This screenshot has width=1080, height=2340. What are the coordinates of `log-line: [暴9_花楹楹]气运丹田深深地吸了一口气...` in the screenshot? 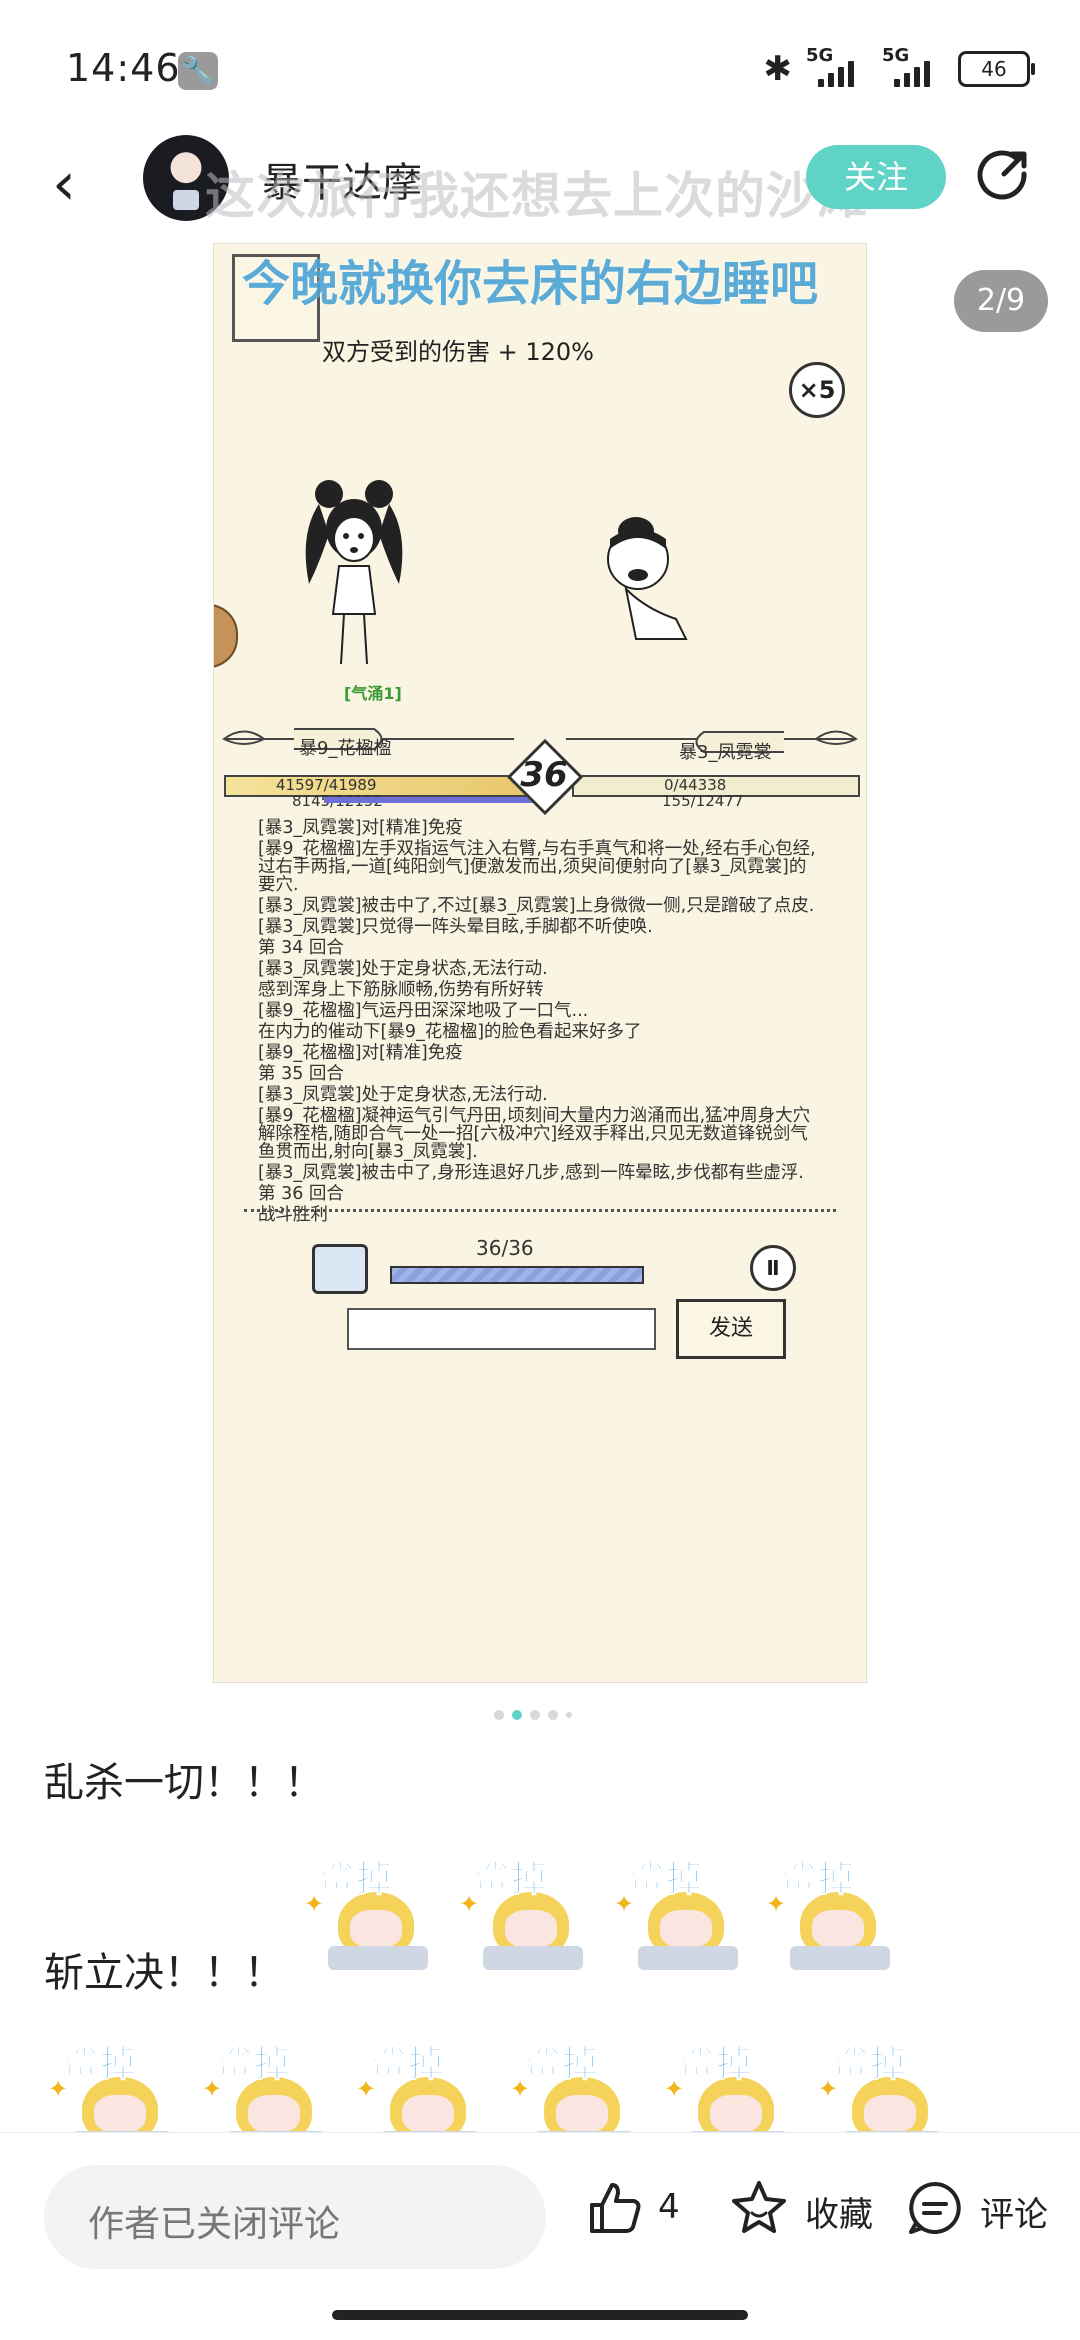 It's located at (423, 1011).